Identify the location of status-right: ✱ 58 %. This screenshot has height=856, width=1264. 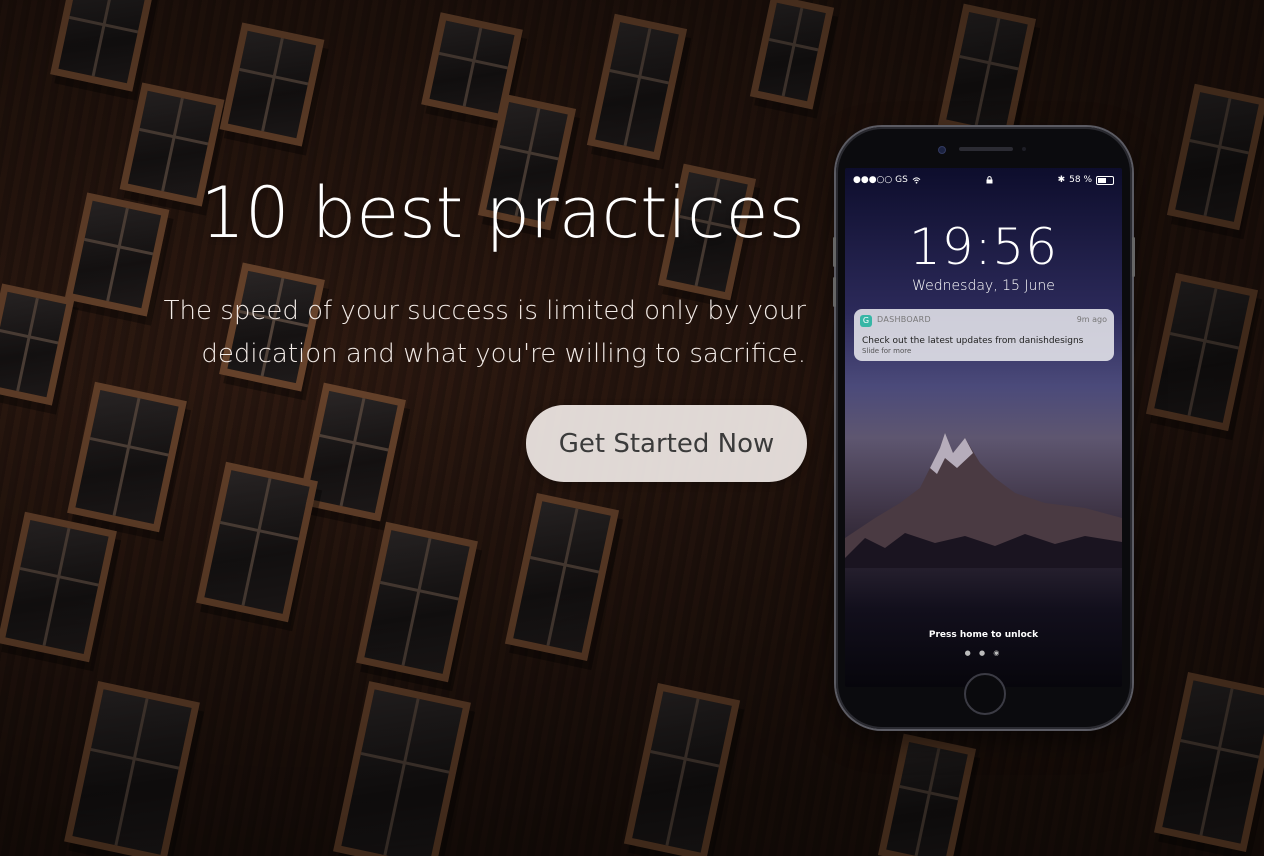
(1086, 180).